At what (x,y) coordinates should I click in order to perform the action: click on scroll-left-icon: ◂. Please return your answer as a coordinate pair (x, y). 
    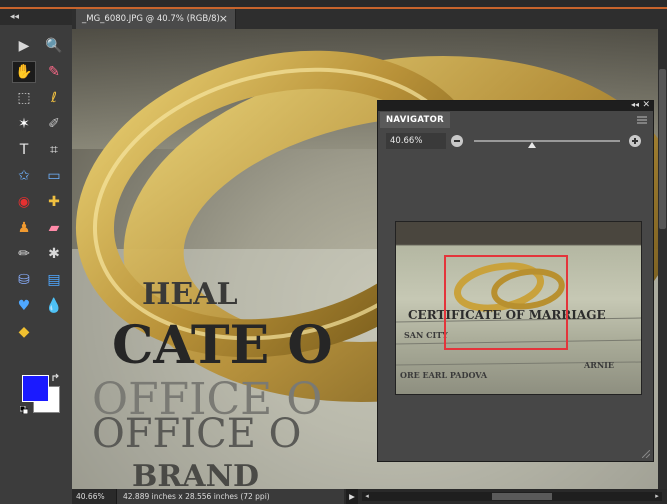
    Looking at the image, I should click on (367, 496).